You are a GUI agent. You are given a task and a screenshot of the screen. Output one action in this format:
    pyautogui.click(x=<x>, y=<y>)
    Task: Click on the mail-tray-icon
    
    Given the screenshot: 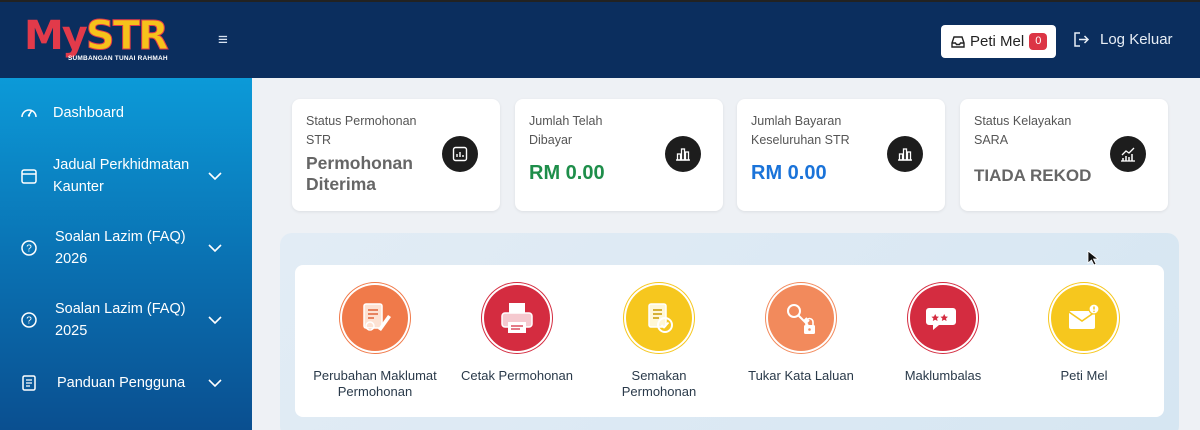 What is the action you would take?
    pyautogui.click(x=958, y=41)
    